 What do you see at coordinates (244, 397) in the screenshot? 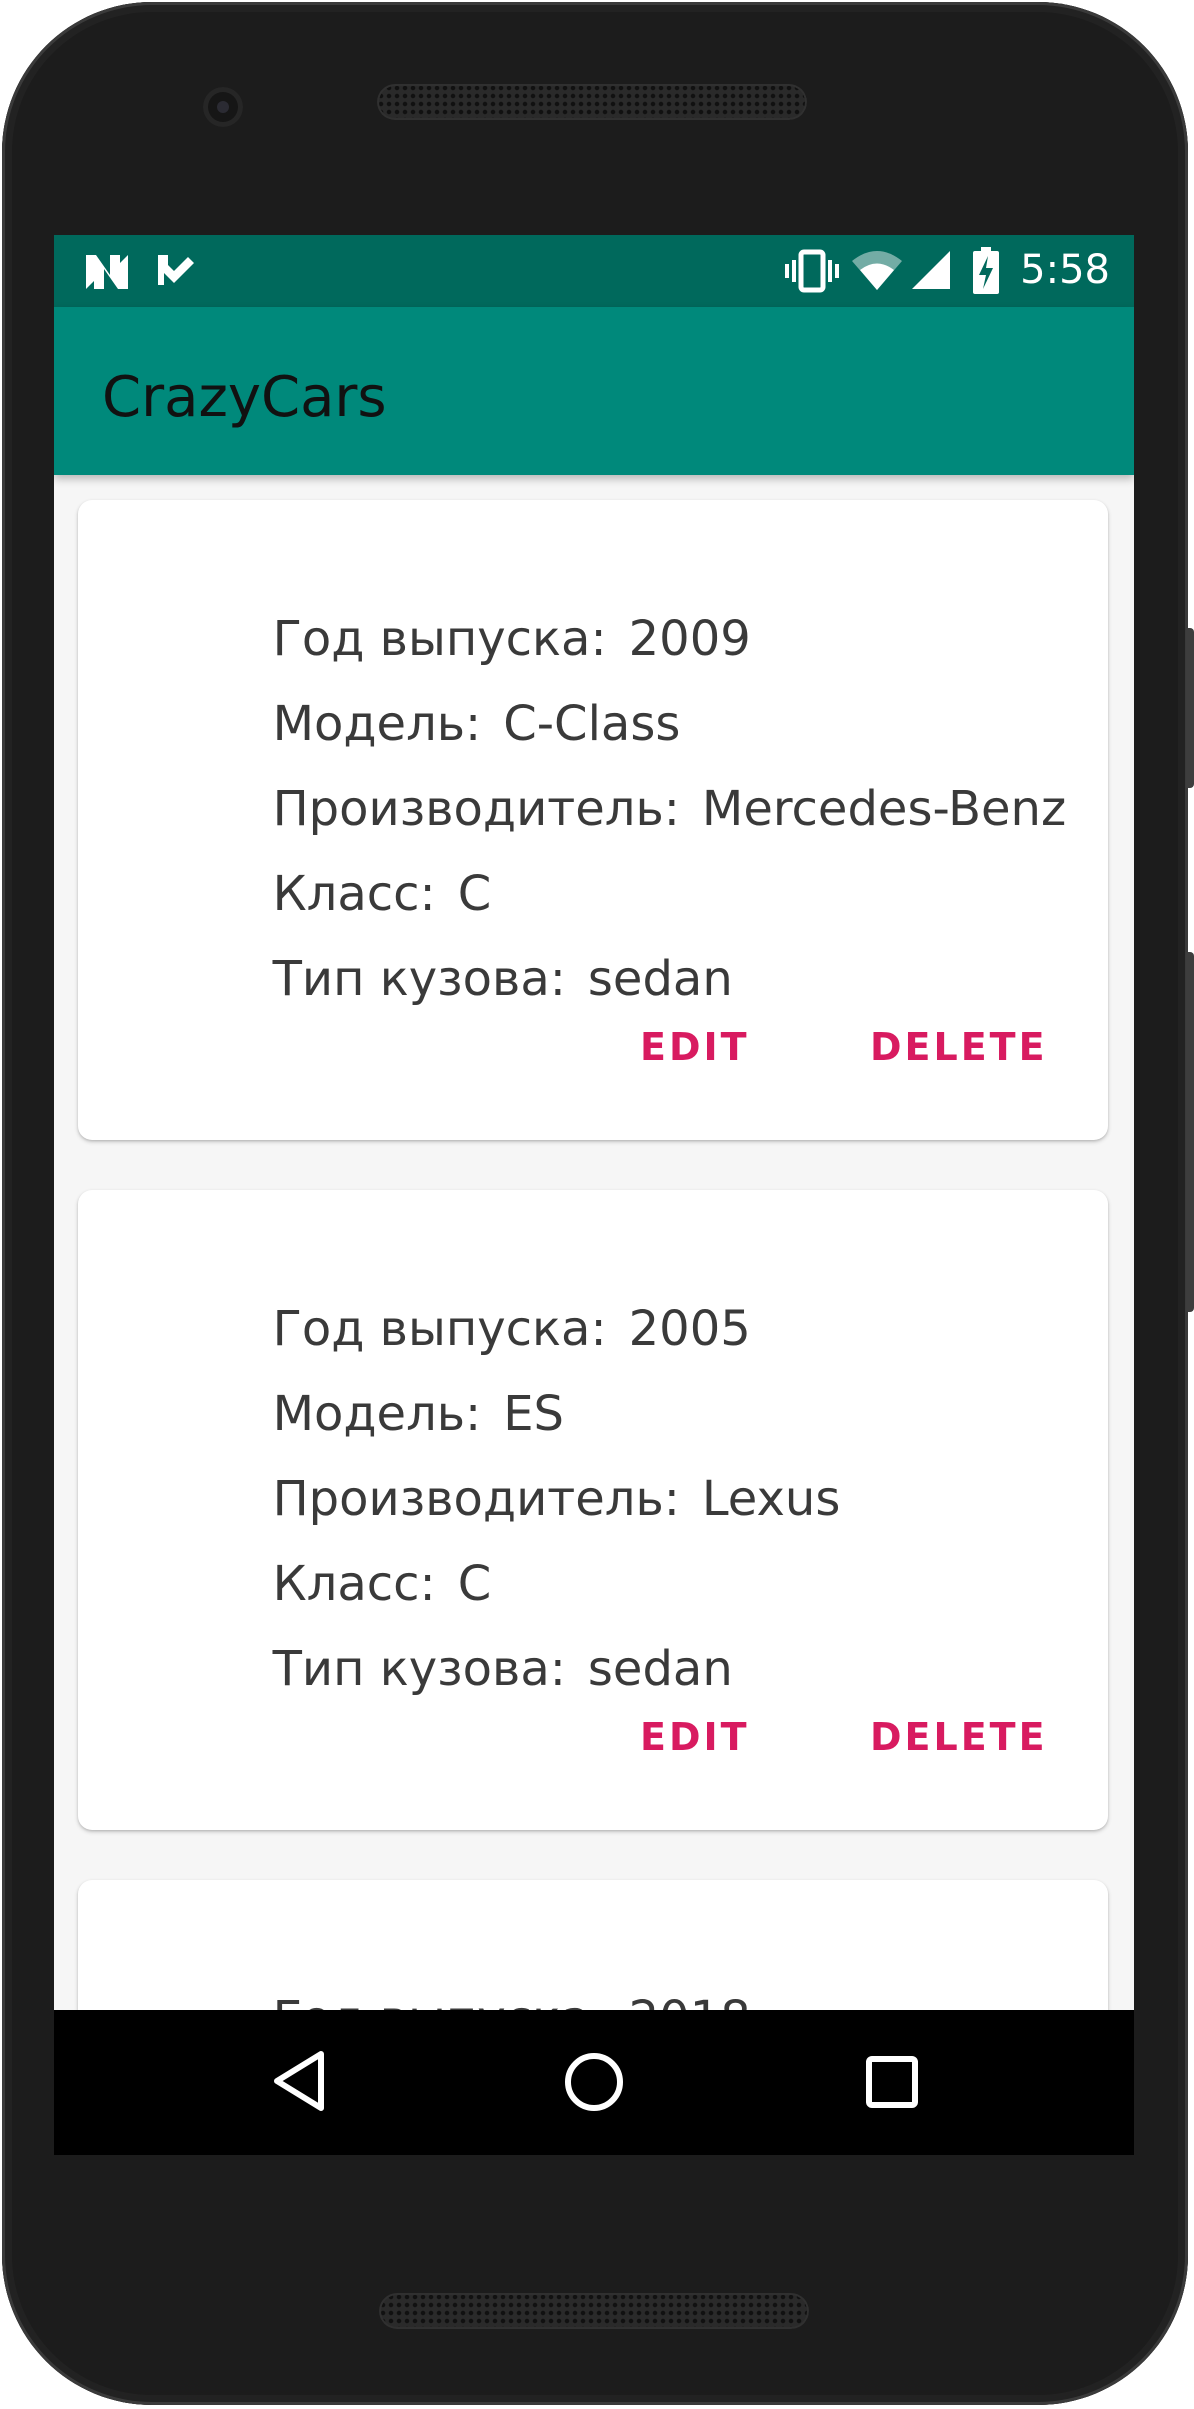
I see `app-title: CrazyCars` at bounding box center [244, 397].